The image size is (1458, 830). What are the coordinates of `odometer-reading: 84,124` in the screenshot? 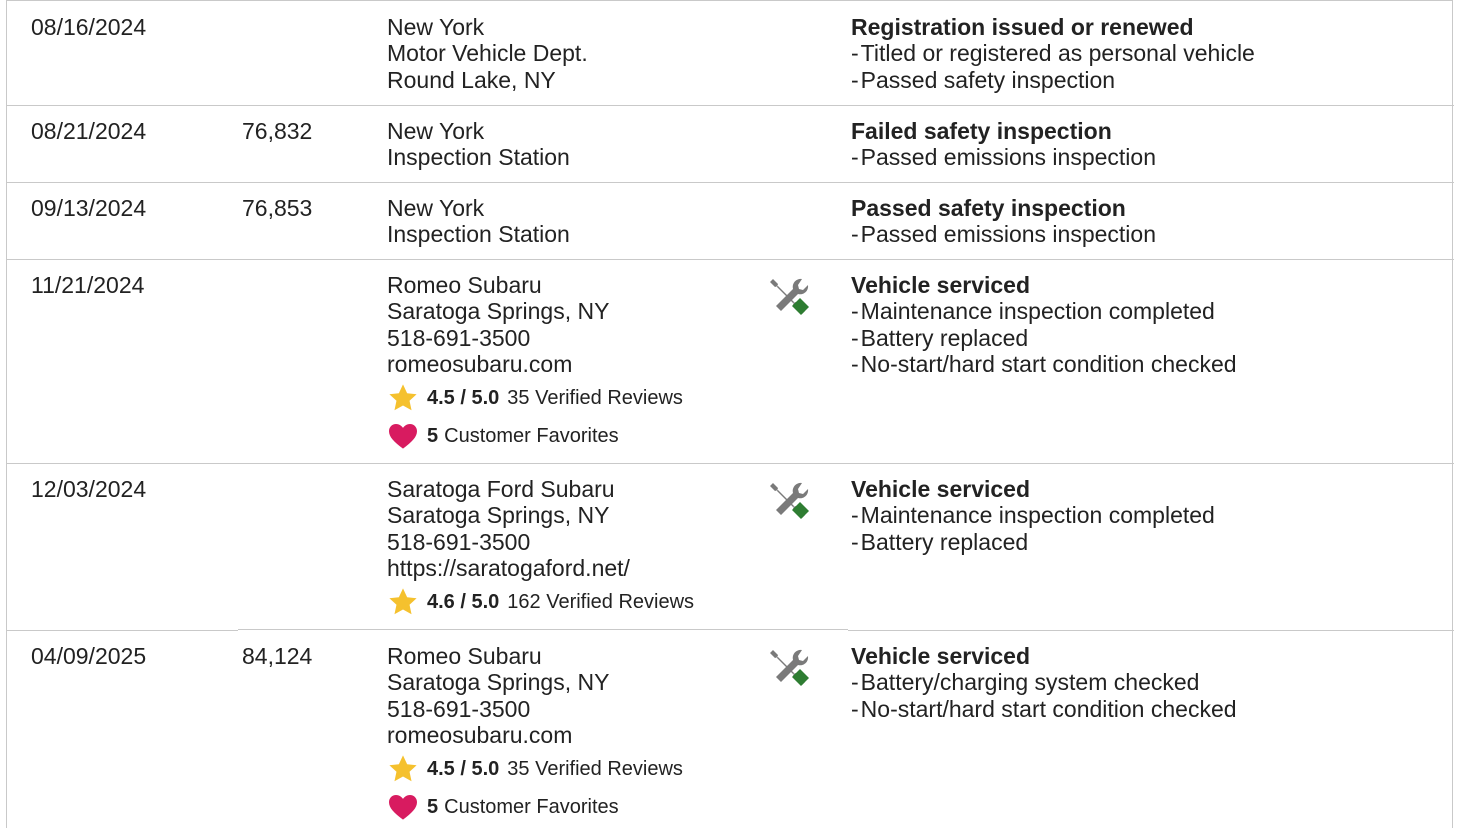 It's located at (277, 656).